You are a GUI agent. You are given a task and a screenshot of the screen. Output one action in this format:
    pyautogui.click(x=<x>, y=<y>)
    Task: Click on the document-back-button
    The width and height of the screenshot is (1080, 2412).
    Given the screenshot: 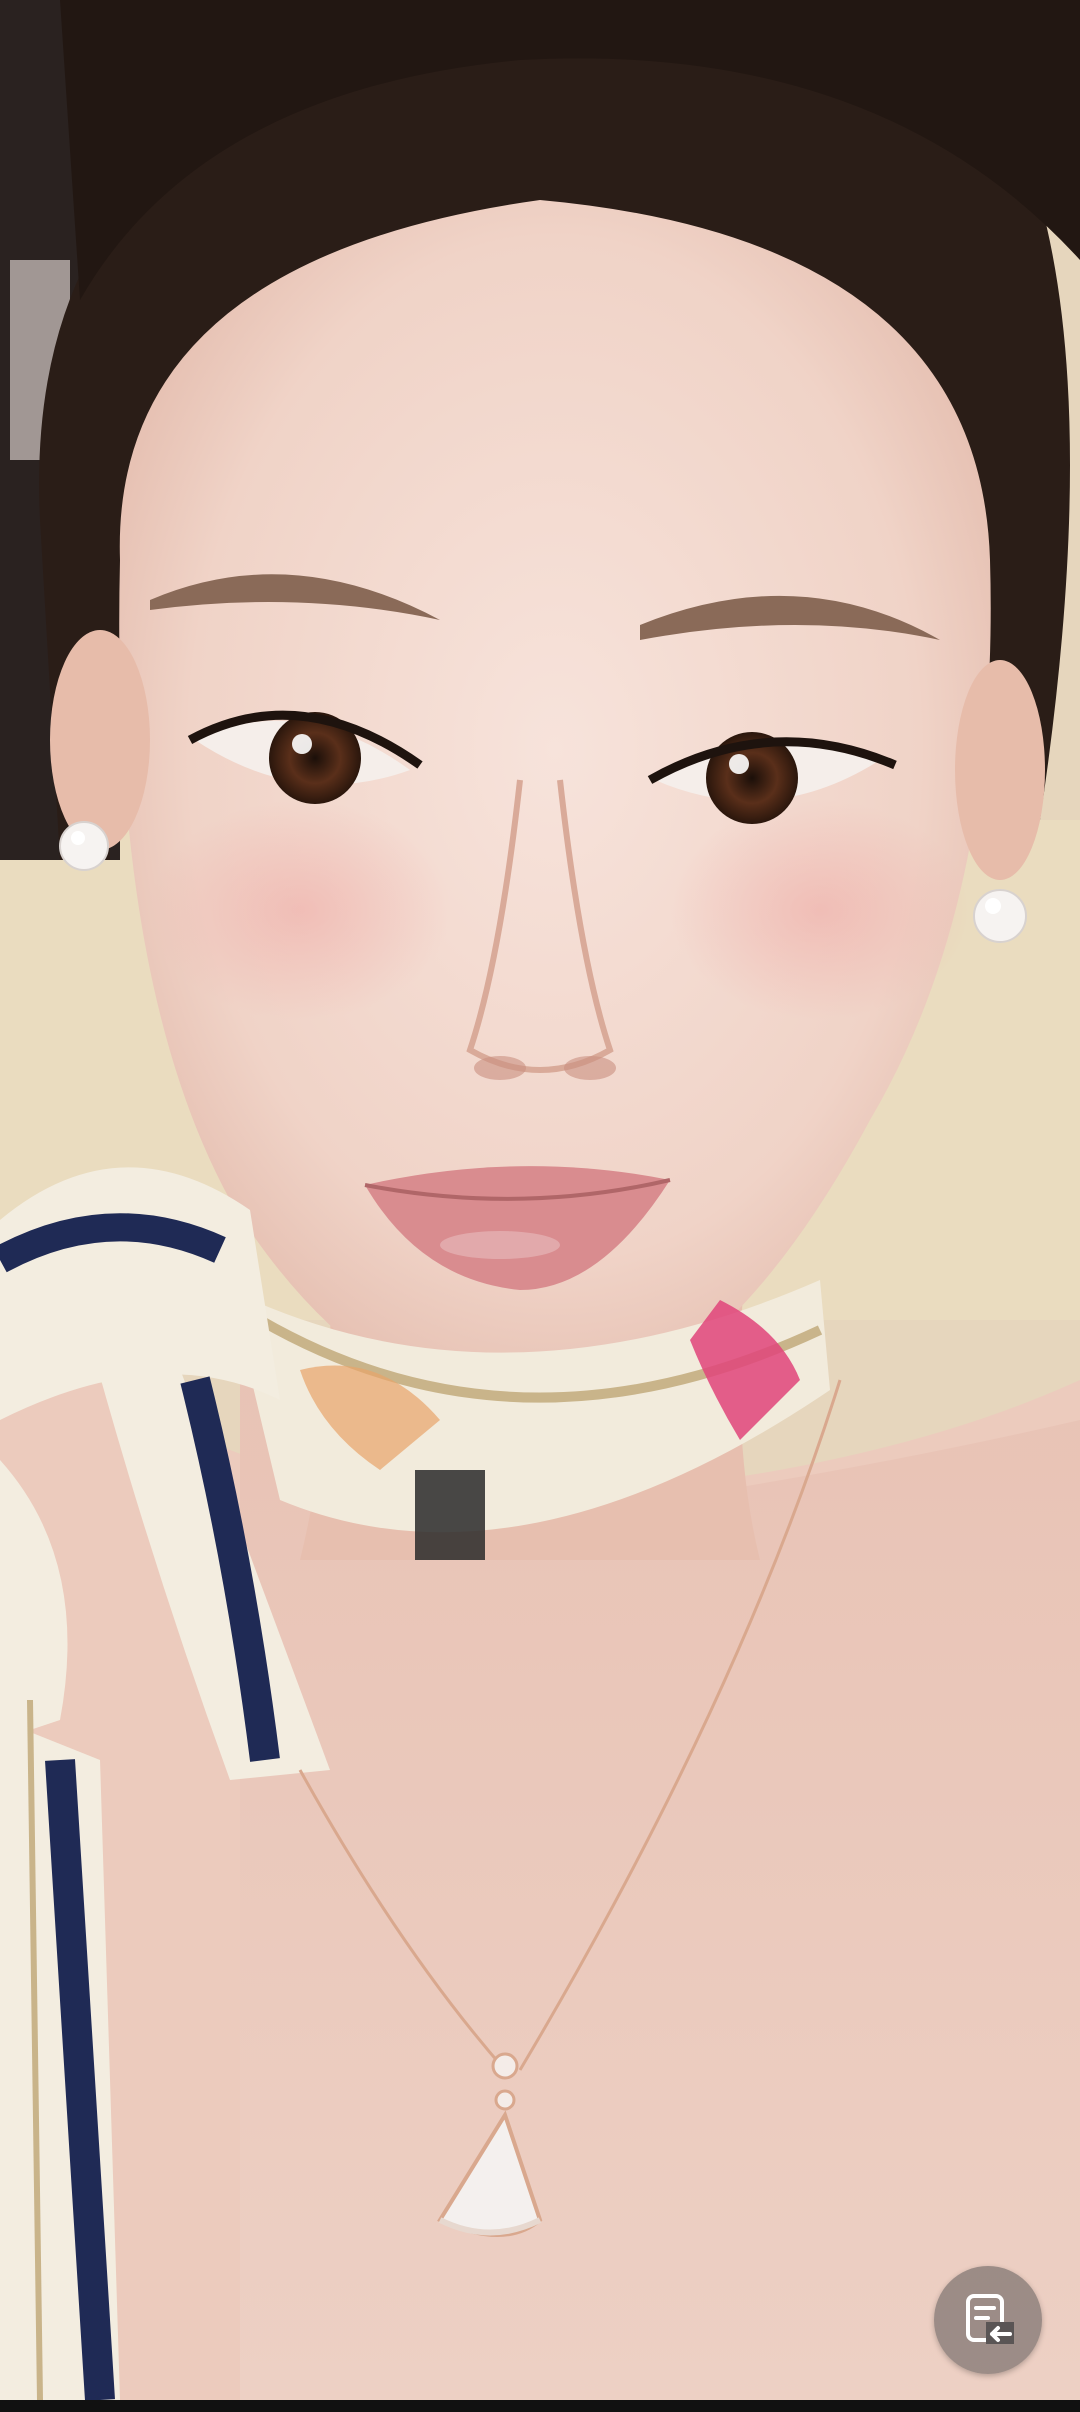 What is the action you would take?
    pyautogui.click(x=988, y=2320)
    